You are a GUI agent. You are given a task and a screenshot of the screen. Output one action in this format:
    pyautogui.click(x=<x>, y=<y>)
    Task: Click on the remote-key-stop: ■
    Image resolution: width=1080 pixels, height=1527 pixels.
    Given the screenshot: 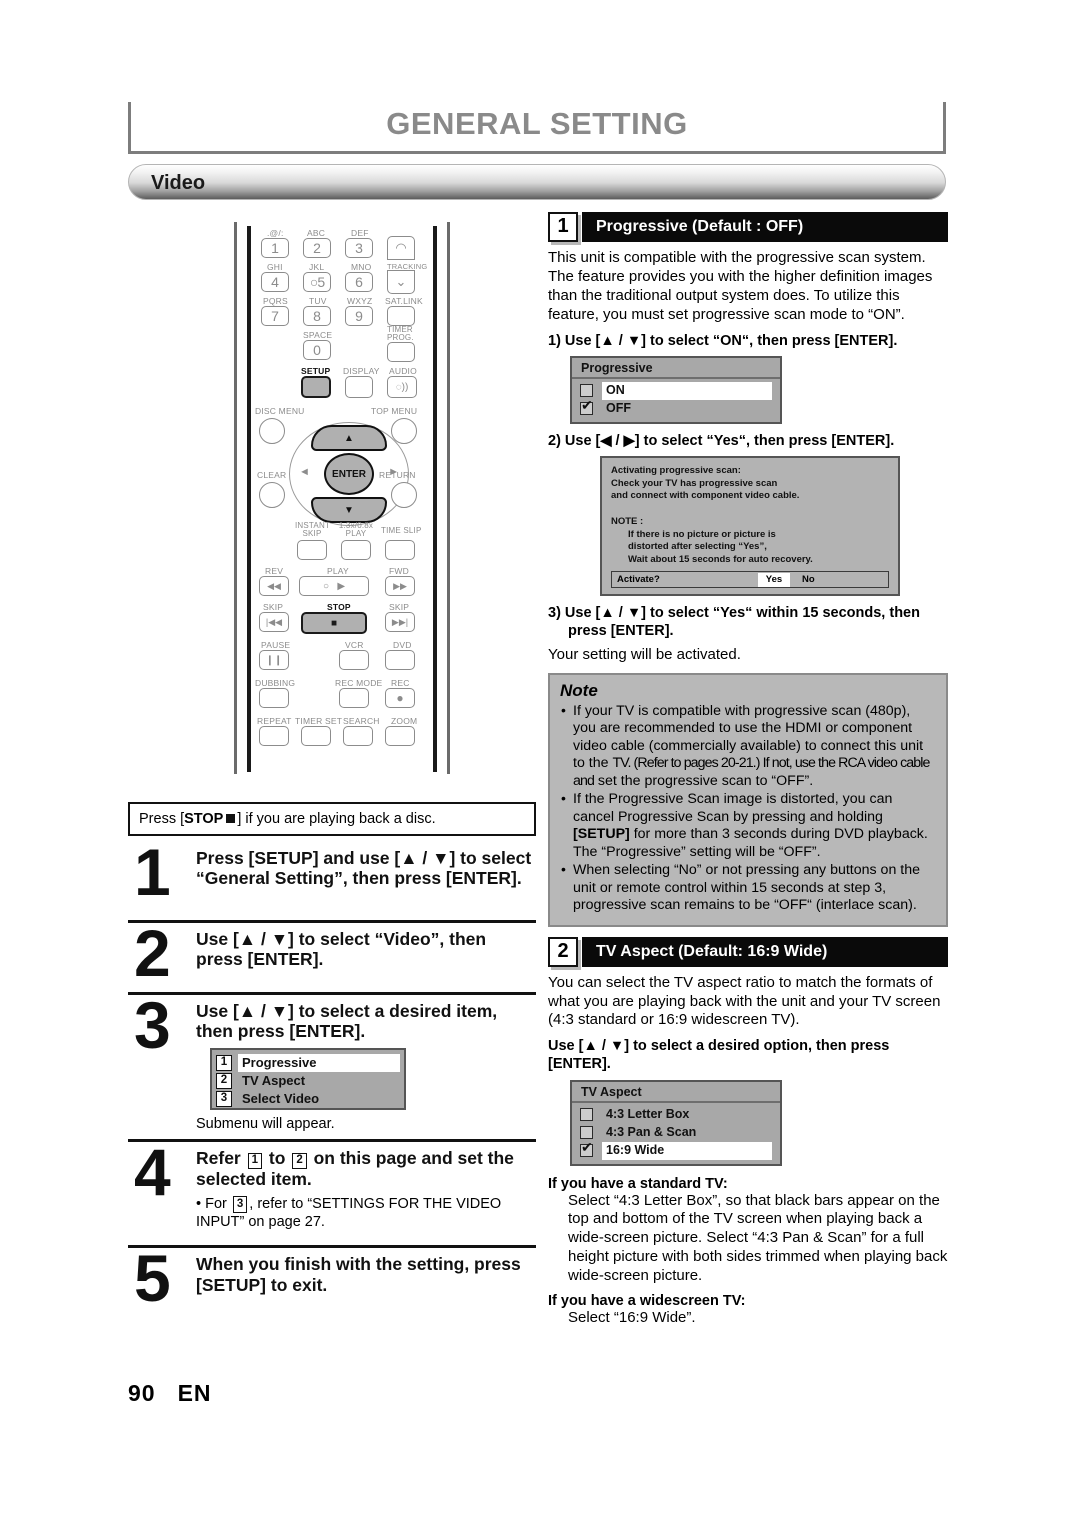 What is the action you would take?
    pyautogui.click(x=334, y=623)
    